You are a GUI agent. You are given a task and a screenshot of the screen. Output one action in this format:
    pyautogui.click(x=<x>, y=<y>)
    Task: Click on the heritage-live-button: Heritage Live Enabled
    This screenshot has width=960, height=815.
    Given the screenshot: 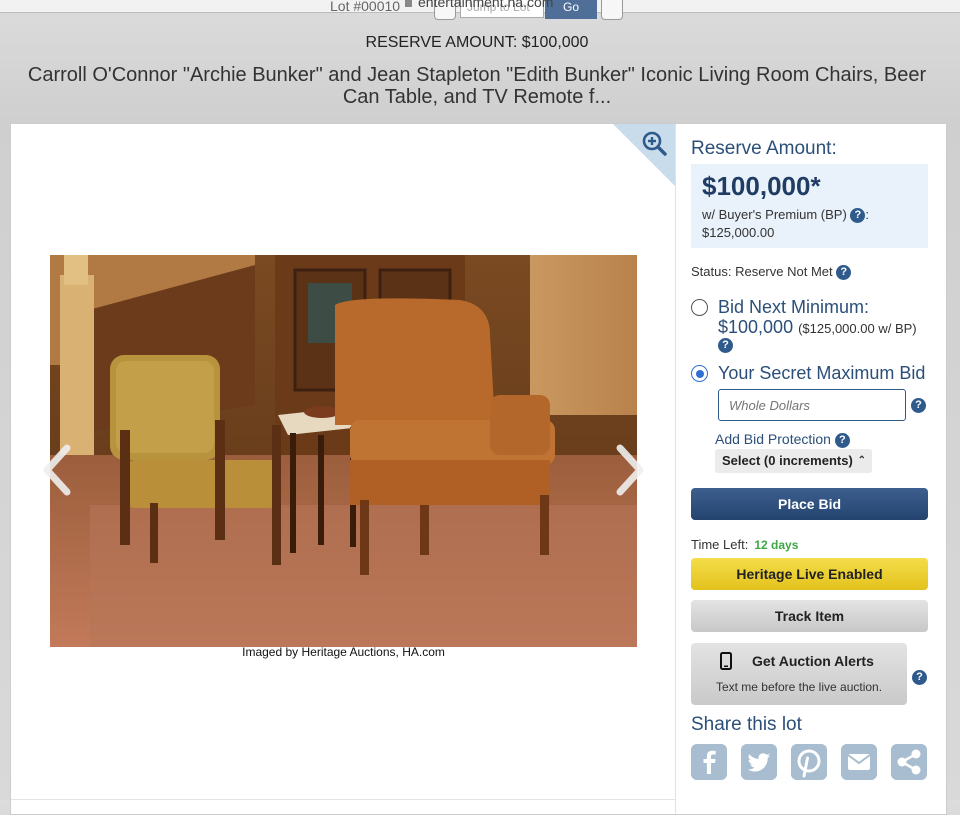 What is the action you would take?
    pyautogui.click(x=809, y=574)
    